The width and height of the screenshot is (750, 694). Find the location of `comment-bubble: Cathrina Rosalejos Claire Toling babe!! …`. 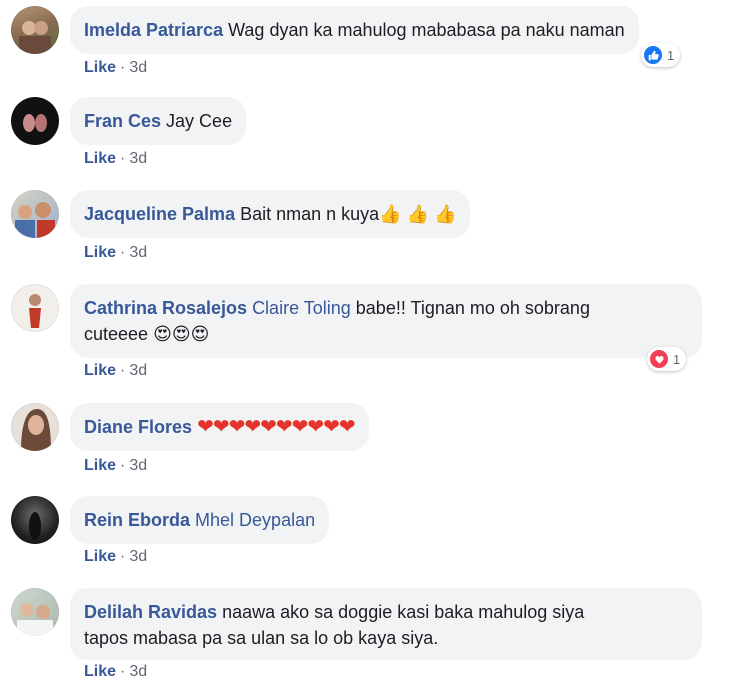

comment-bubble: Cathrina Rosalejos Claire Toling babe!! … is located at coordinates (386, 321).